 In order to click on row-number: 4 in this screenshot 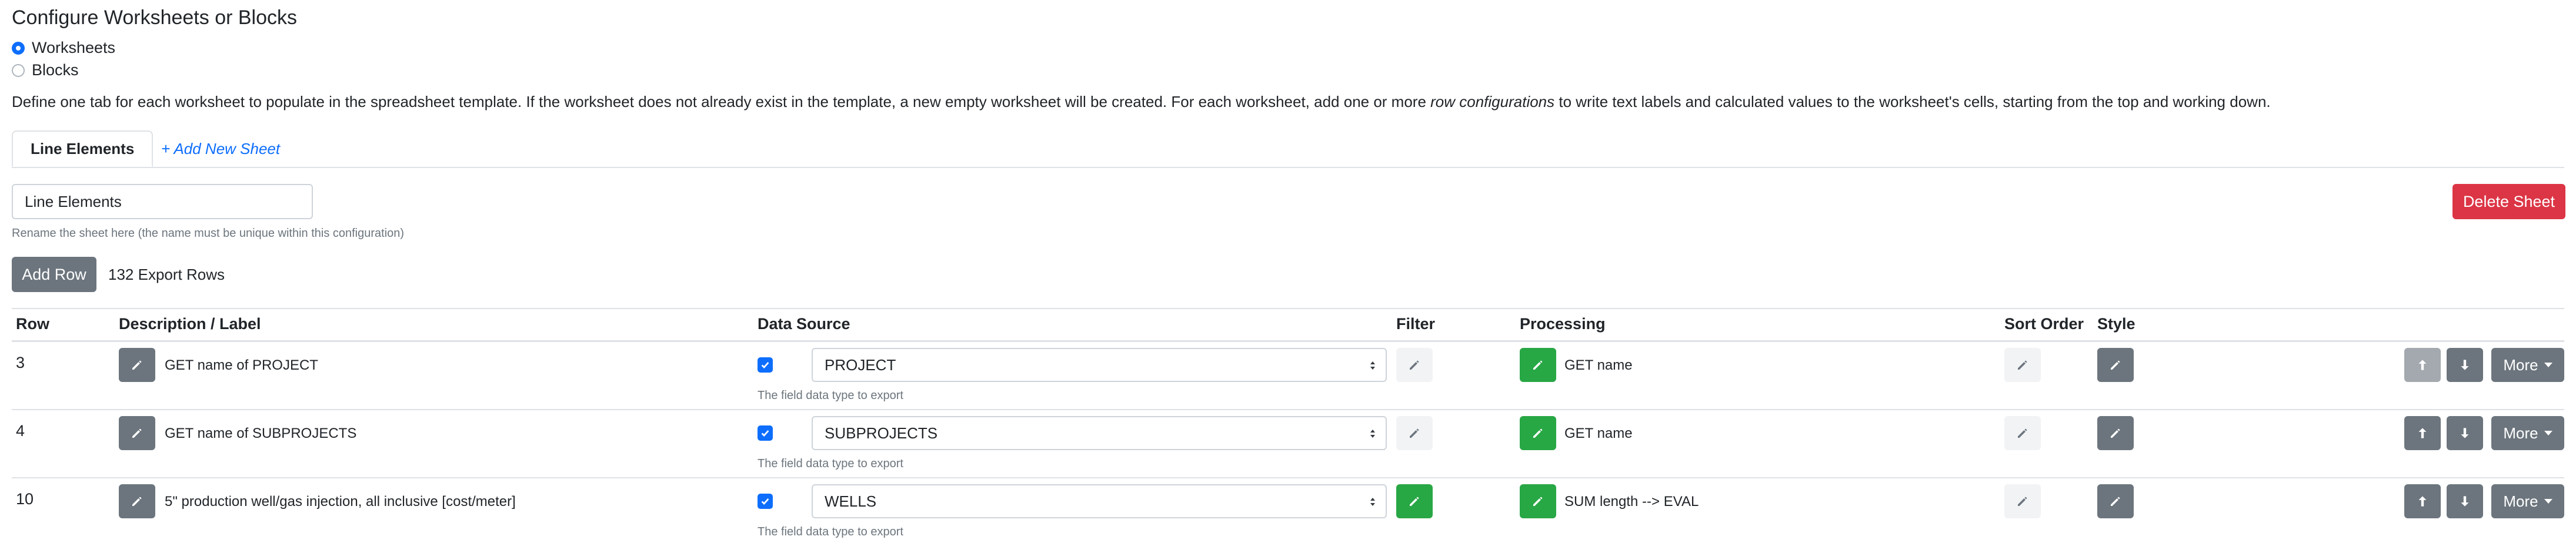, I will do `click(20, 431)`.